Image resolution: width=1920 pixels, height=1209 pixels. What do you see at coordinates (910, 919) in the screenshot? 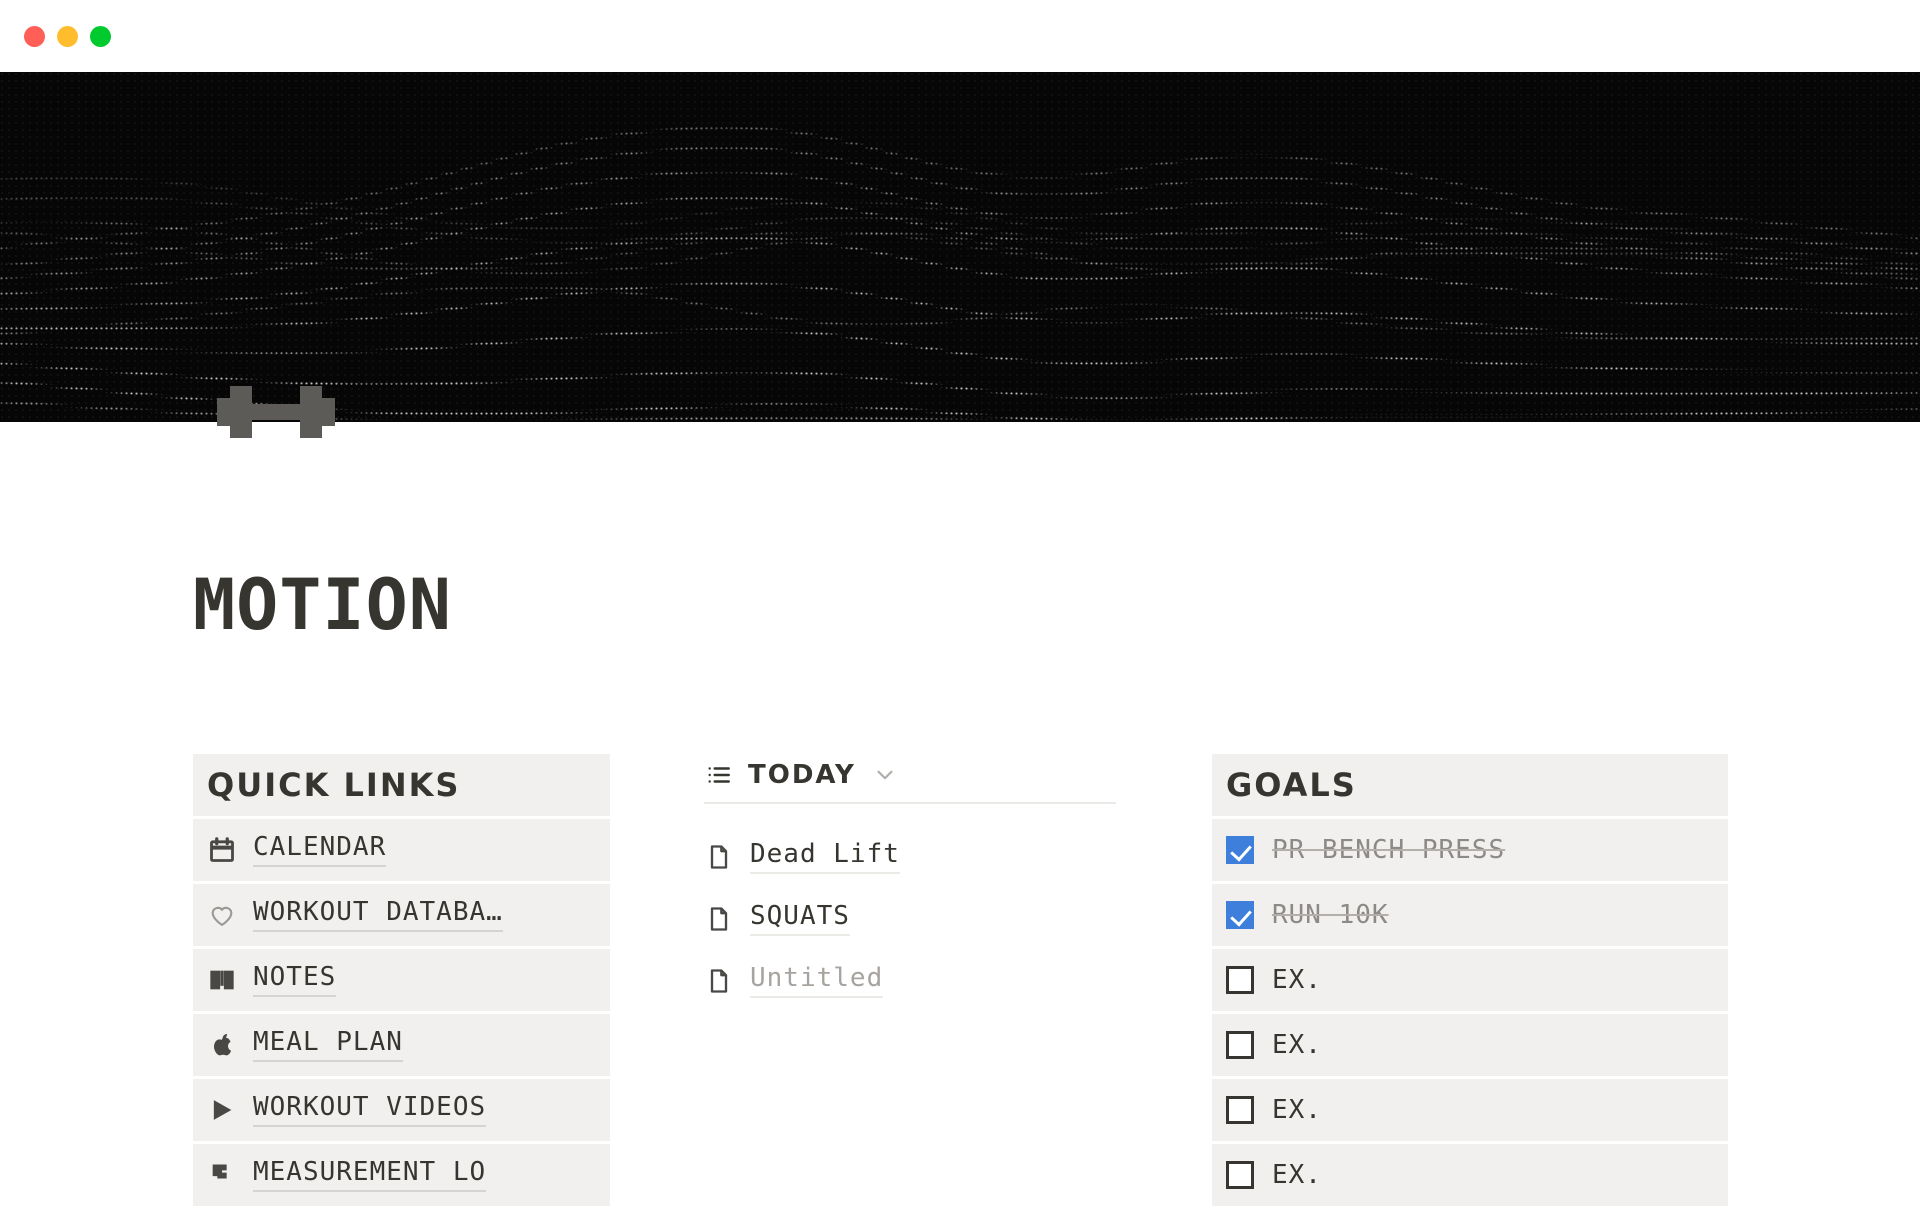
I see `today-item-squats: SQUATS` at bounding box center [910, 919].